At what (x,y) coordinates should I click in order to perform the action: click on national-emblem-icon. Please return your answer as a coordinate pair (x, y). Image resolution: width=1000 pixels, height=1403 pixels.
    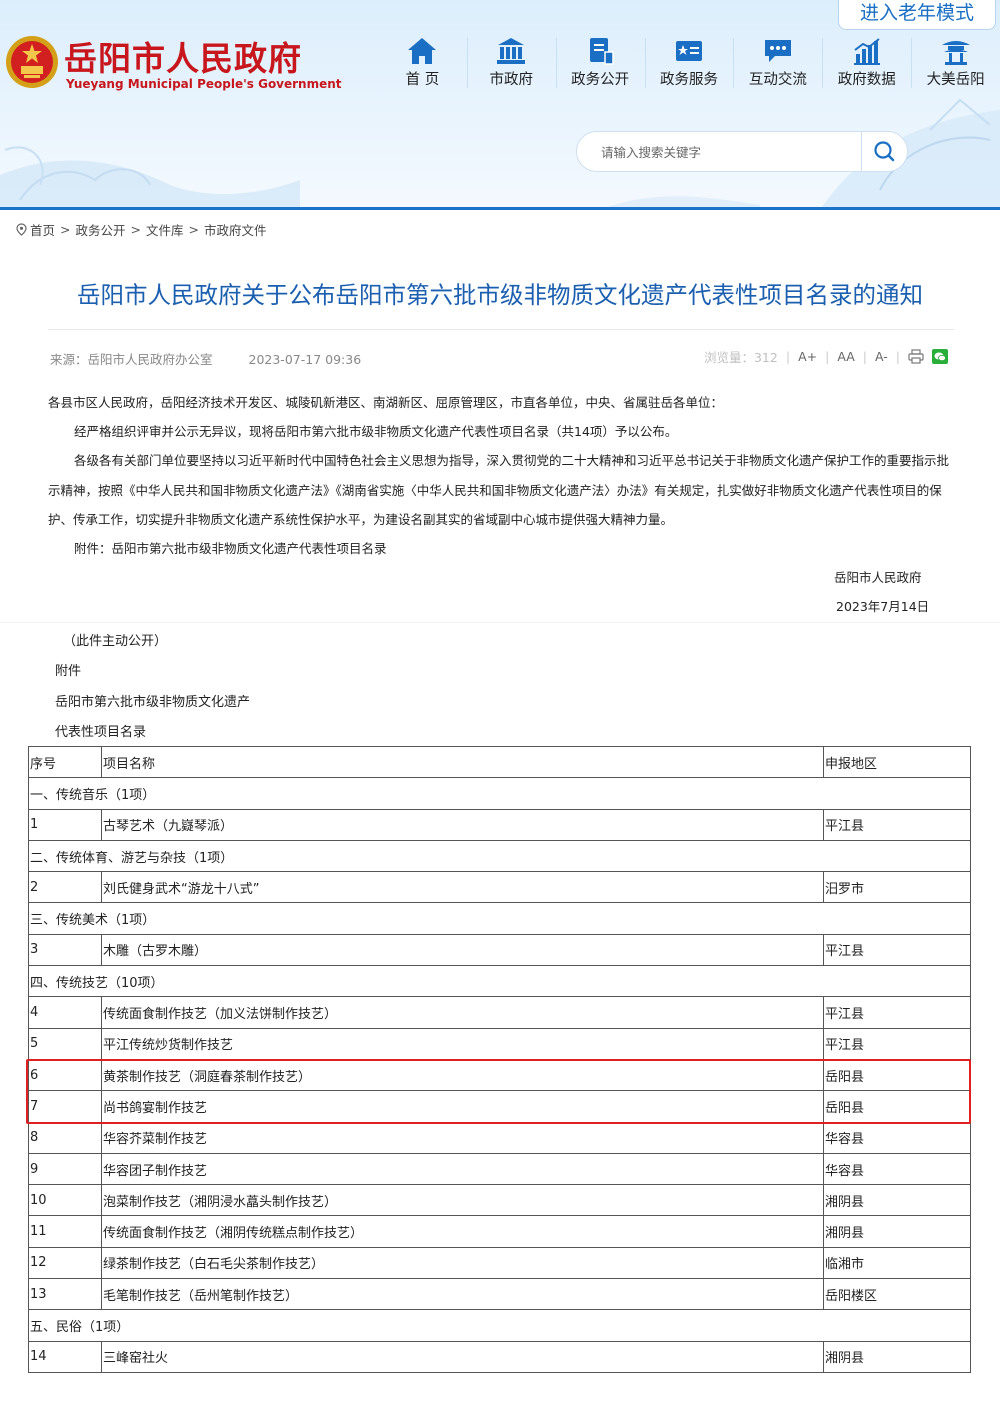
    Looking at the image, I should click on (32, 62).